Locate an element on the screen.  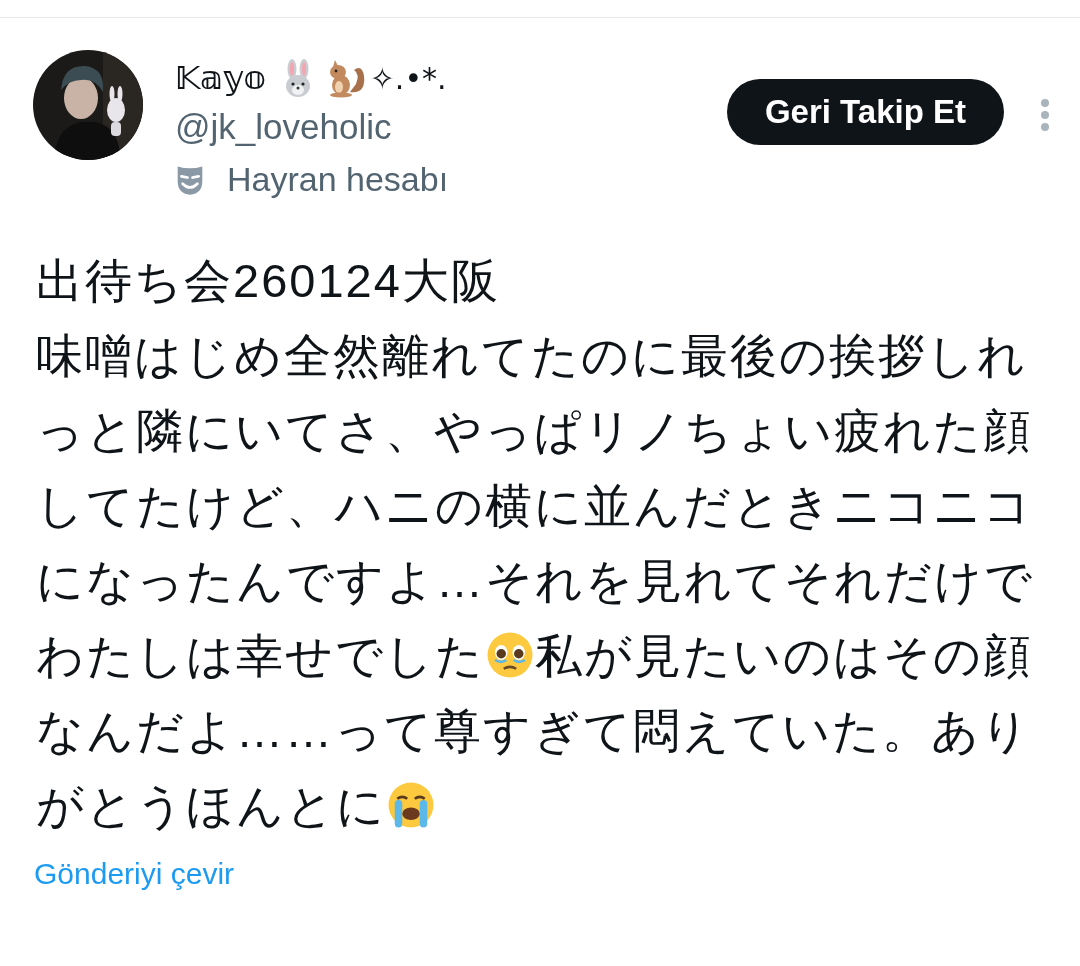
crying-face-icon is located at coordinates (411, 805).